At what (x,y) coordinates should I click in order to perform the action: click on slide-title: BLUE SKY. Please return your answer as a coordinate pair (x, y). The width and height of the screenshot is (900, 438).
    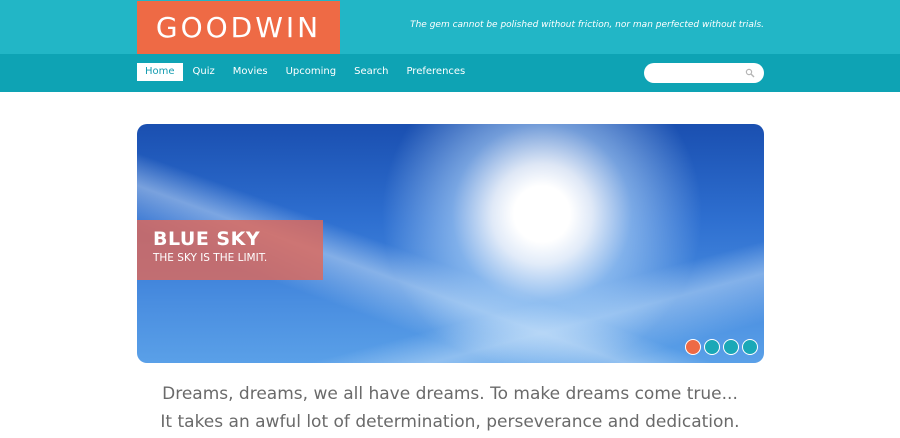
    Looking at the image, I should click on (207, 239).